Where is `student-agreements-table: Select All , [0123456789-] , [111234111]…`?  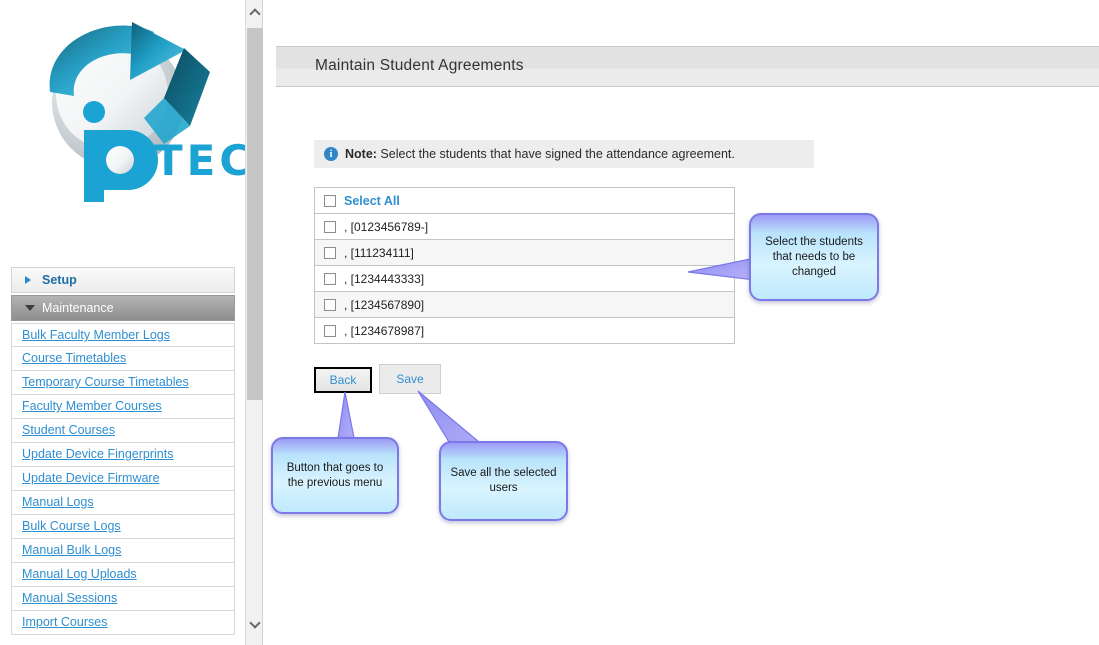
student-agreements-table: Select All , [0123456789-] , [111234111]… is located at coordinates (524, 265).